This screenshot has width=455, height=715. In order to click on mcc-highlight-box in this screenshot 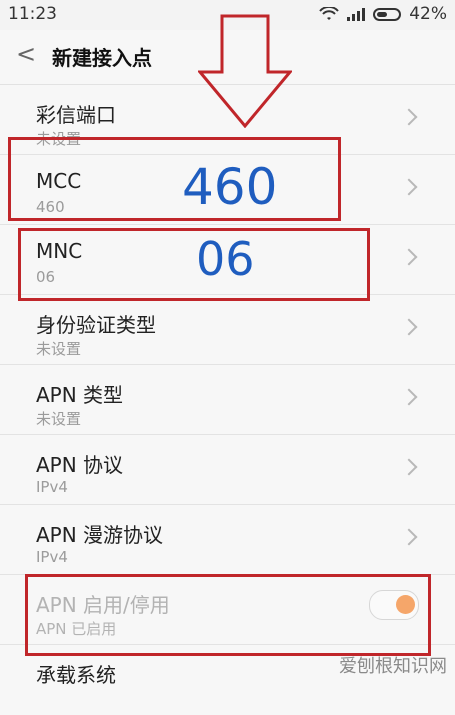, I will do `click(174, 179)`.